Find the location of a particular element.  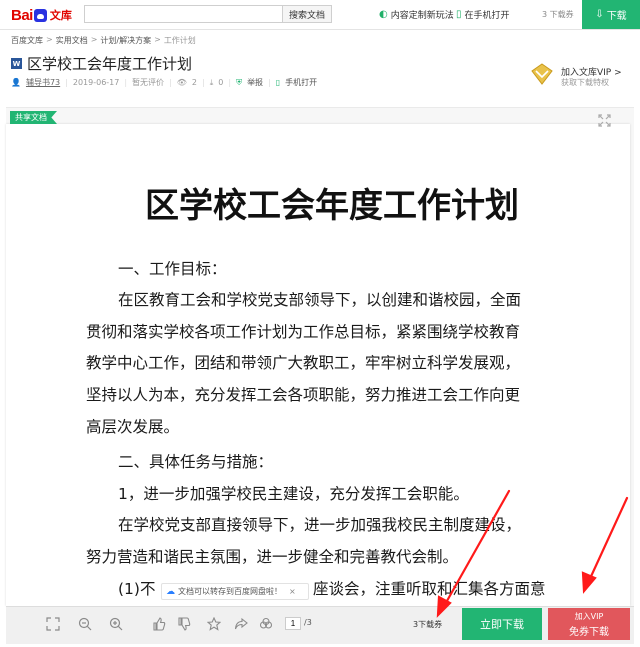

vip-diamond-icon is located at coordinates (542, 74).